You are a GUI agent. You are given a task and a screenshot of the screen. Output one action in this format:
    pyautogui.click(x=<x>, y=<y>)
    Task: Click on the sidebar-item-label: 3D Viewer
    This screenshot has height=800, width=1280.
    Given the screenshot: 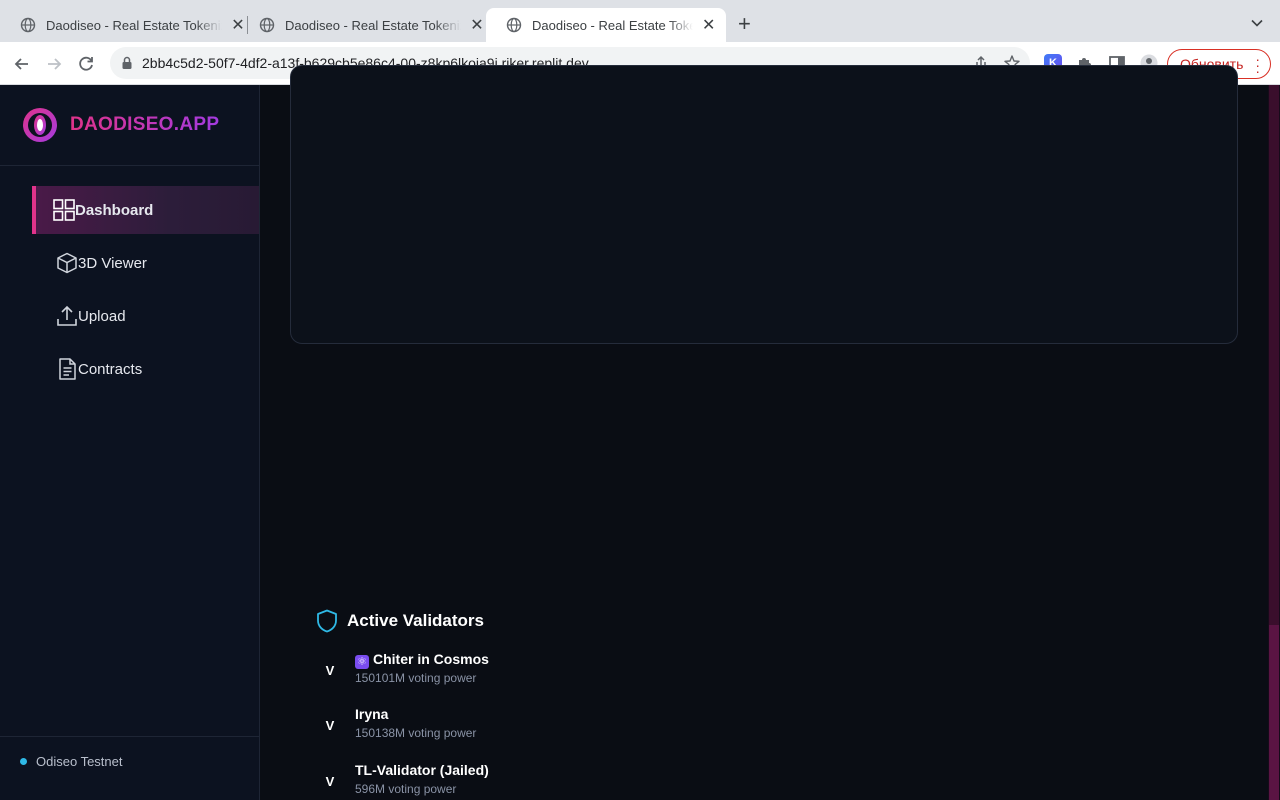 What is the action you would take?
    pyautogui.click(x=112, y=263)
    